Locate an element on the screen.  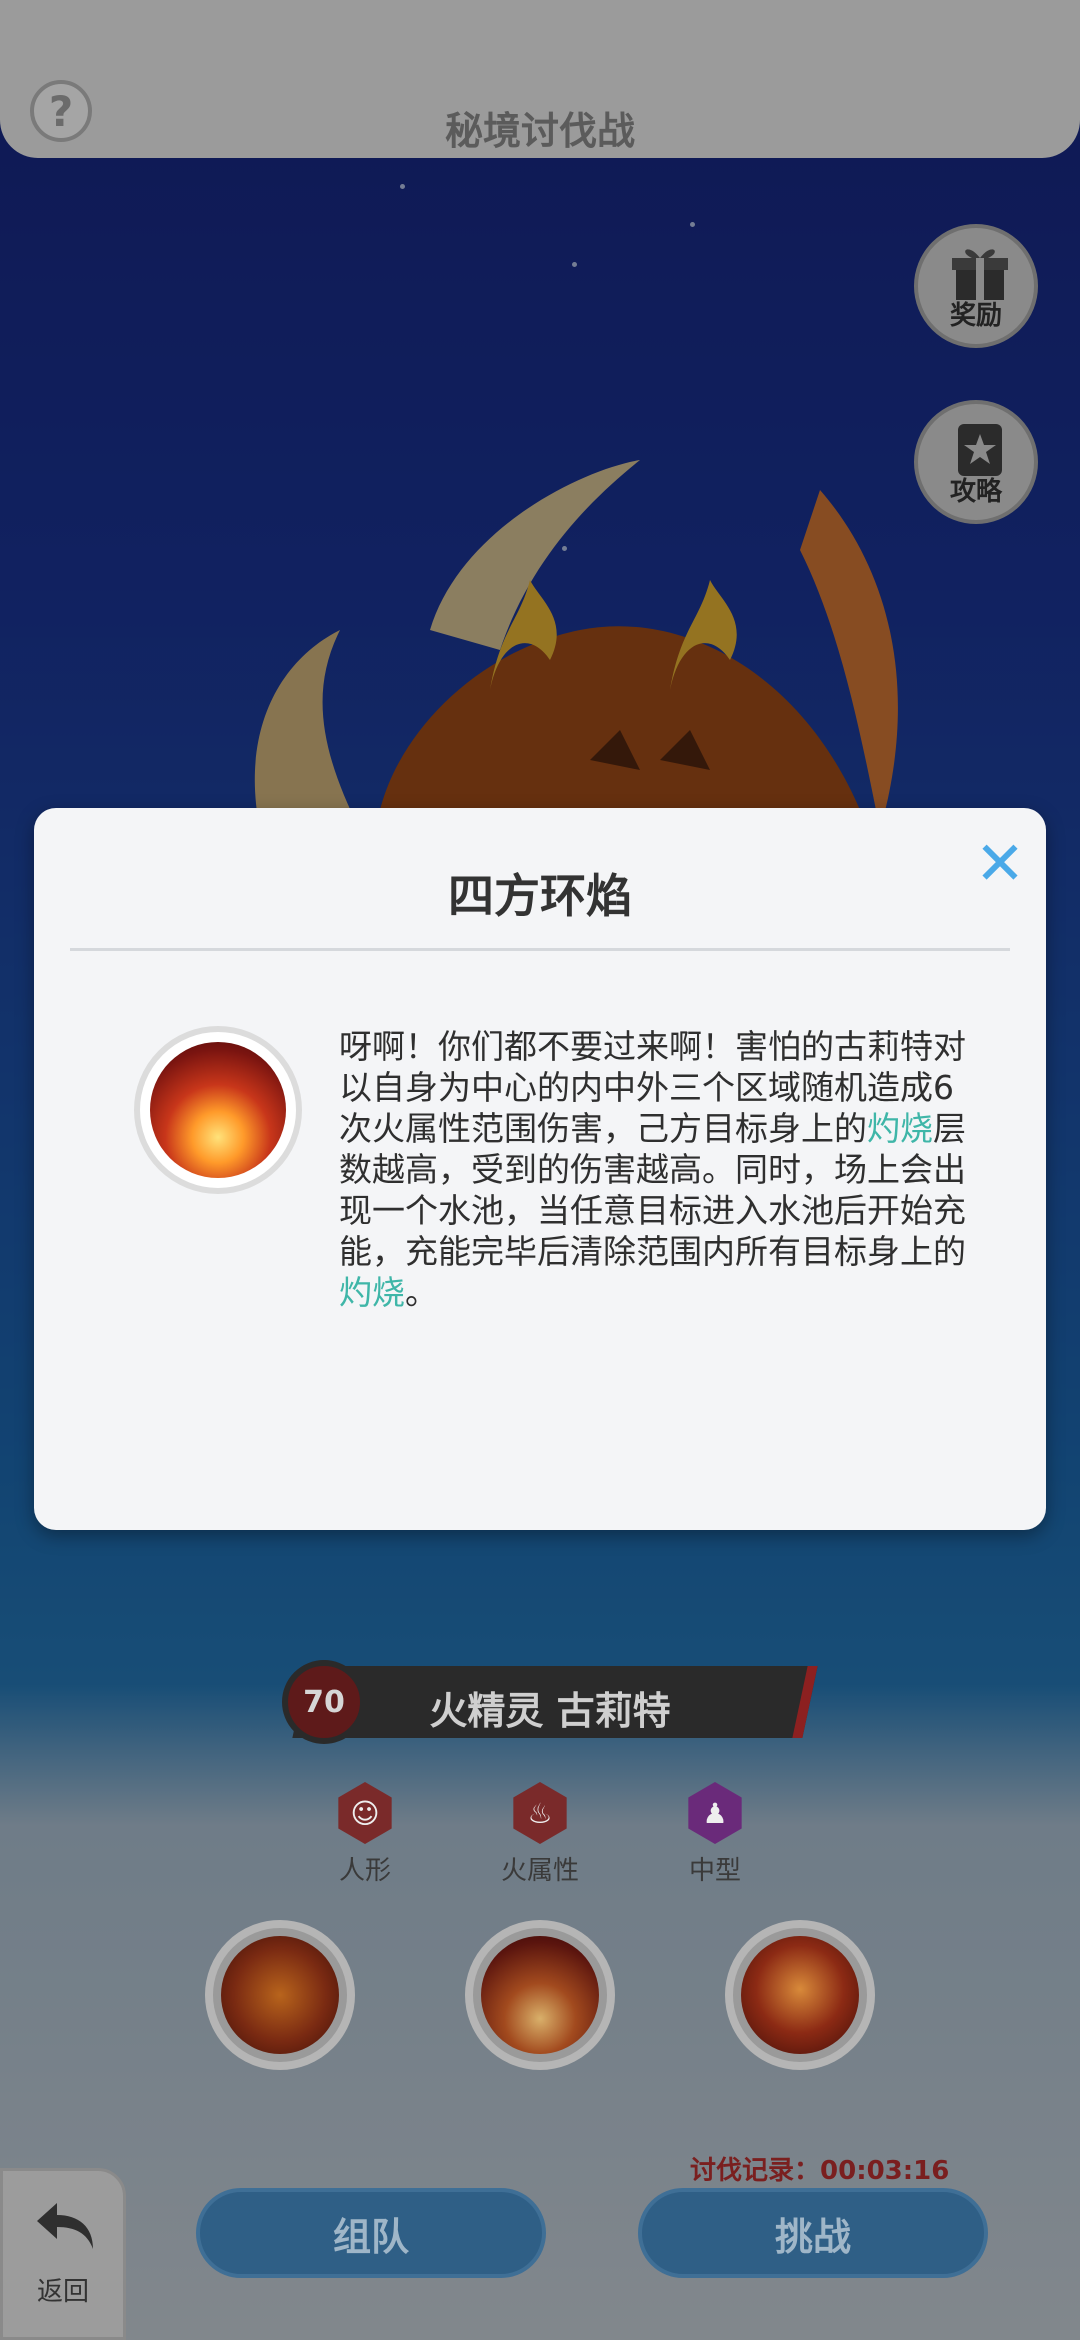
close-icon: ✕ is located at coordinates (1000, 864).